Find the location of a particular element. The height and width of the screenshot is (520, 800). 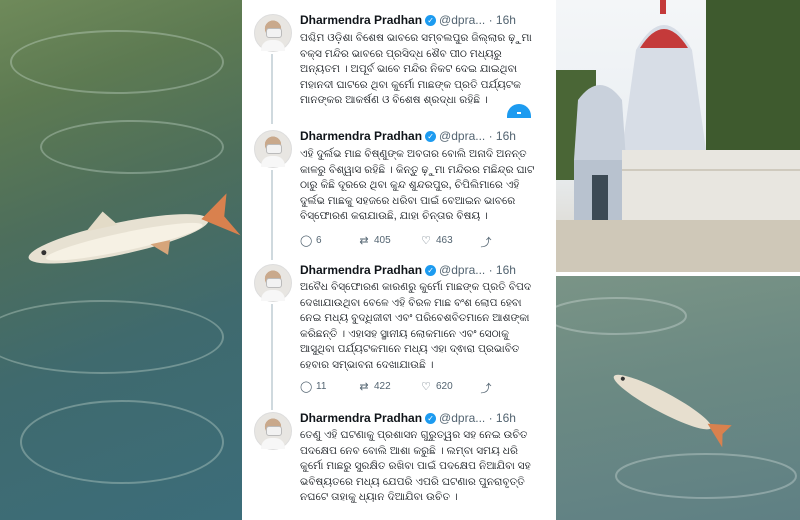

like-button: ♡ 620 is located at coordinates (436, 386).